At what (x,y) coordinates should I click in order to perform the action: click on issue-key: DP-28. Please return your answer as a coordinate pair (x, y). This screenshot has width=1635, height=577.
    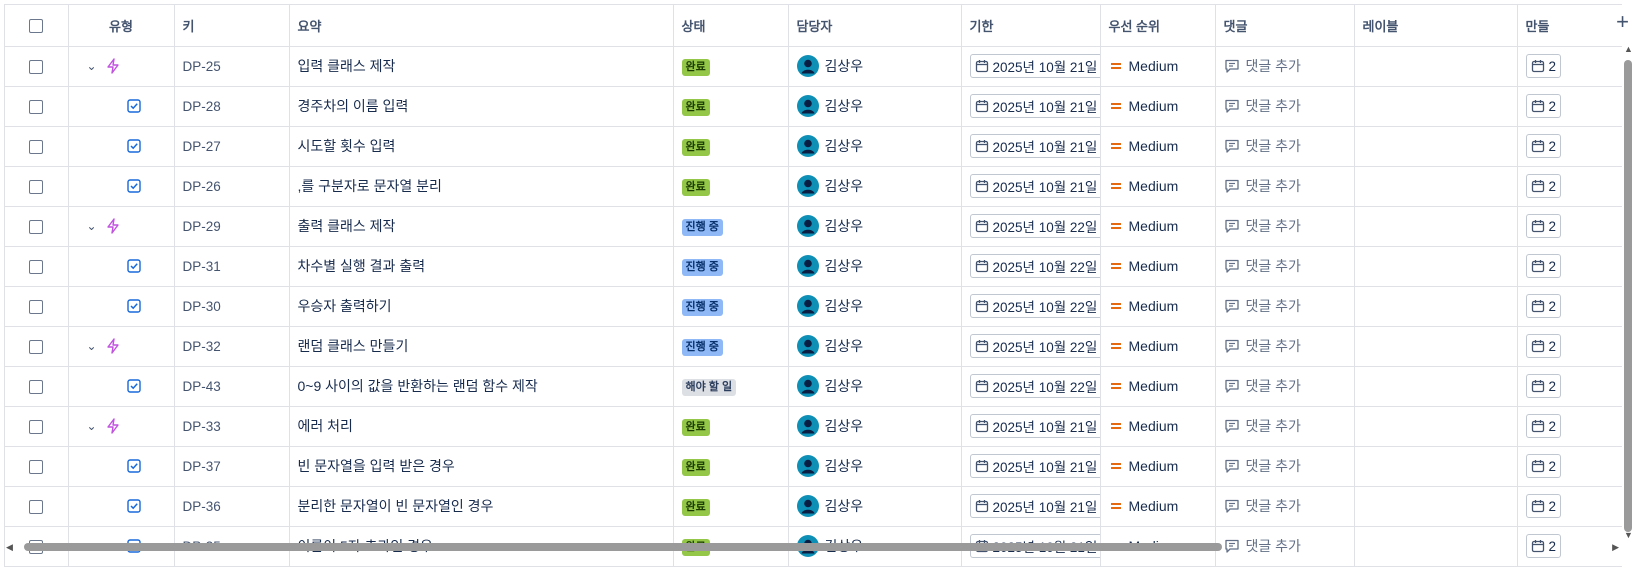
    Looking at the image, I should click on (232, 106).